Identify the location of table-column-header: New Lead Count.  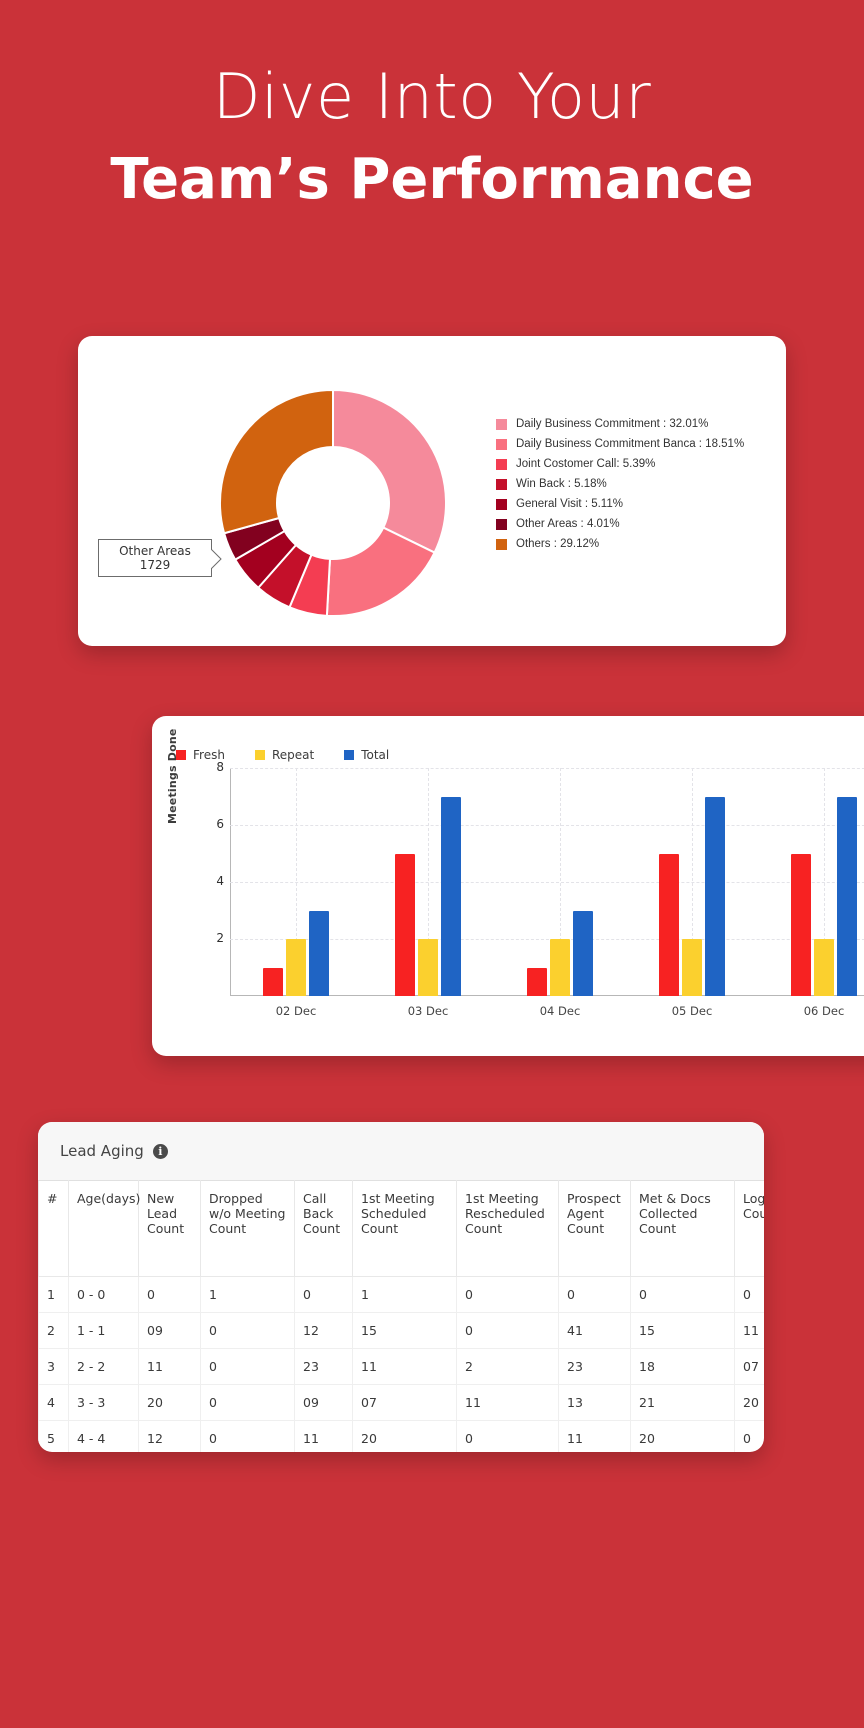
(169, 1228).